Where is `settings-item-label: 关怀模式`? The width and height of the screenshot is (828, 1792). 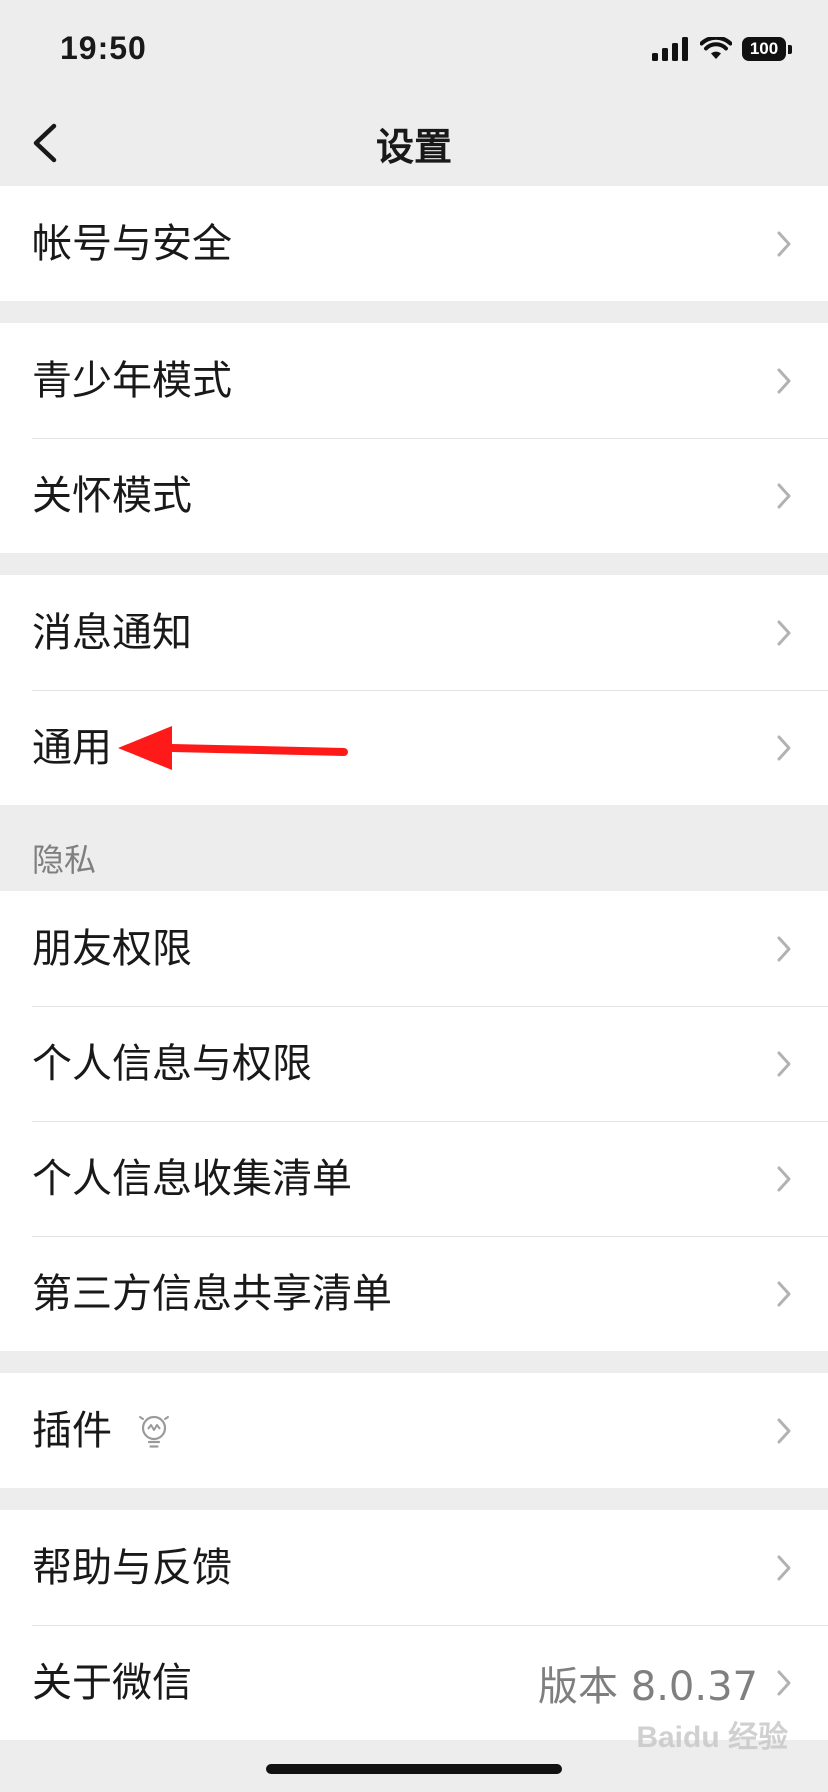 settings-item-label: 关怀模式 is located at coordinates (112, 495).